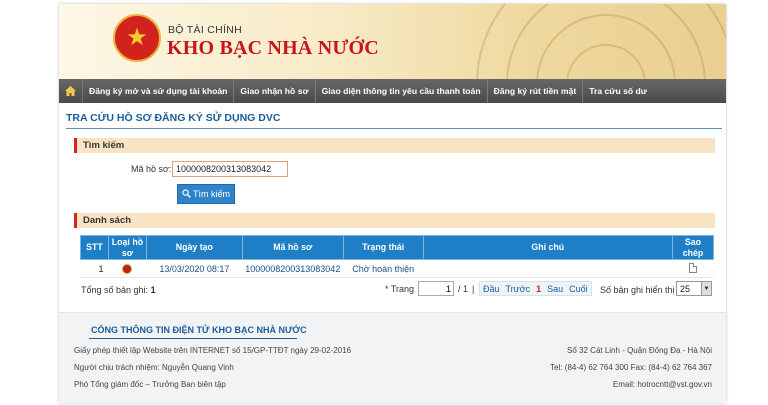 The image size is (768, 405). What do you see at coordinates (706, 288) in the screenshot?
I see `chevron-down-icon: ▼` at bounding box center [706, 288].